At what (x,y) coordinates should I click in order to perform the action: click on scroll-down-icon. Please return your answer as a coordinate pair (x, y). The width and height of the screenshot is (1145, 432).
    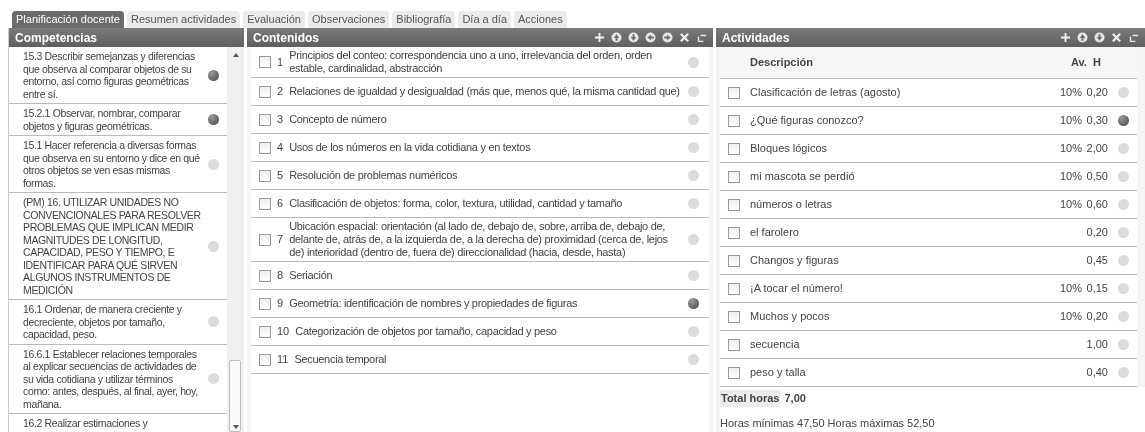
    Looking at the image, I should click on (235, 427).